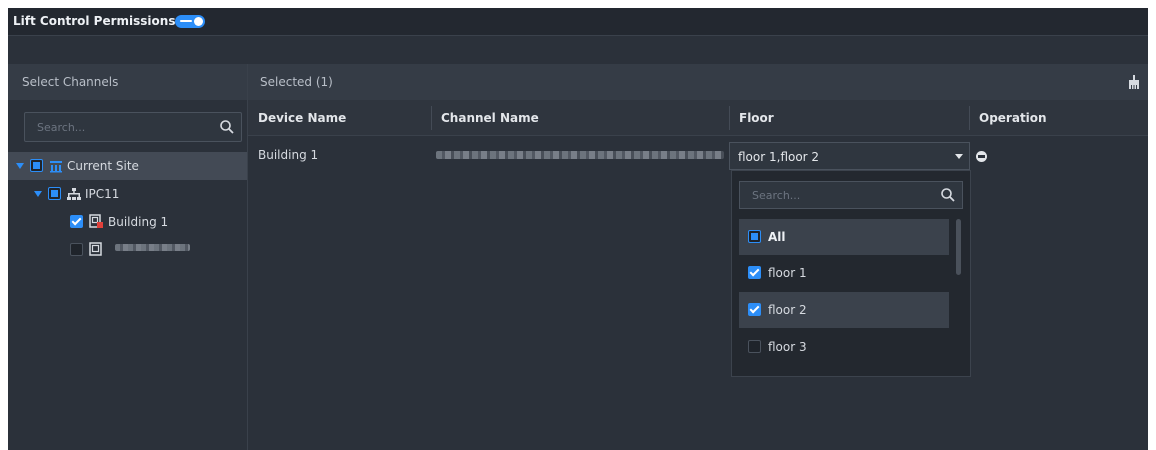 This screenshot has width=1156, height=450. Describe the element at coordinates (787, 310) in the screenshot. I see `floor-option-label: floor 2` at that location.